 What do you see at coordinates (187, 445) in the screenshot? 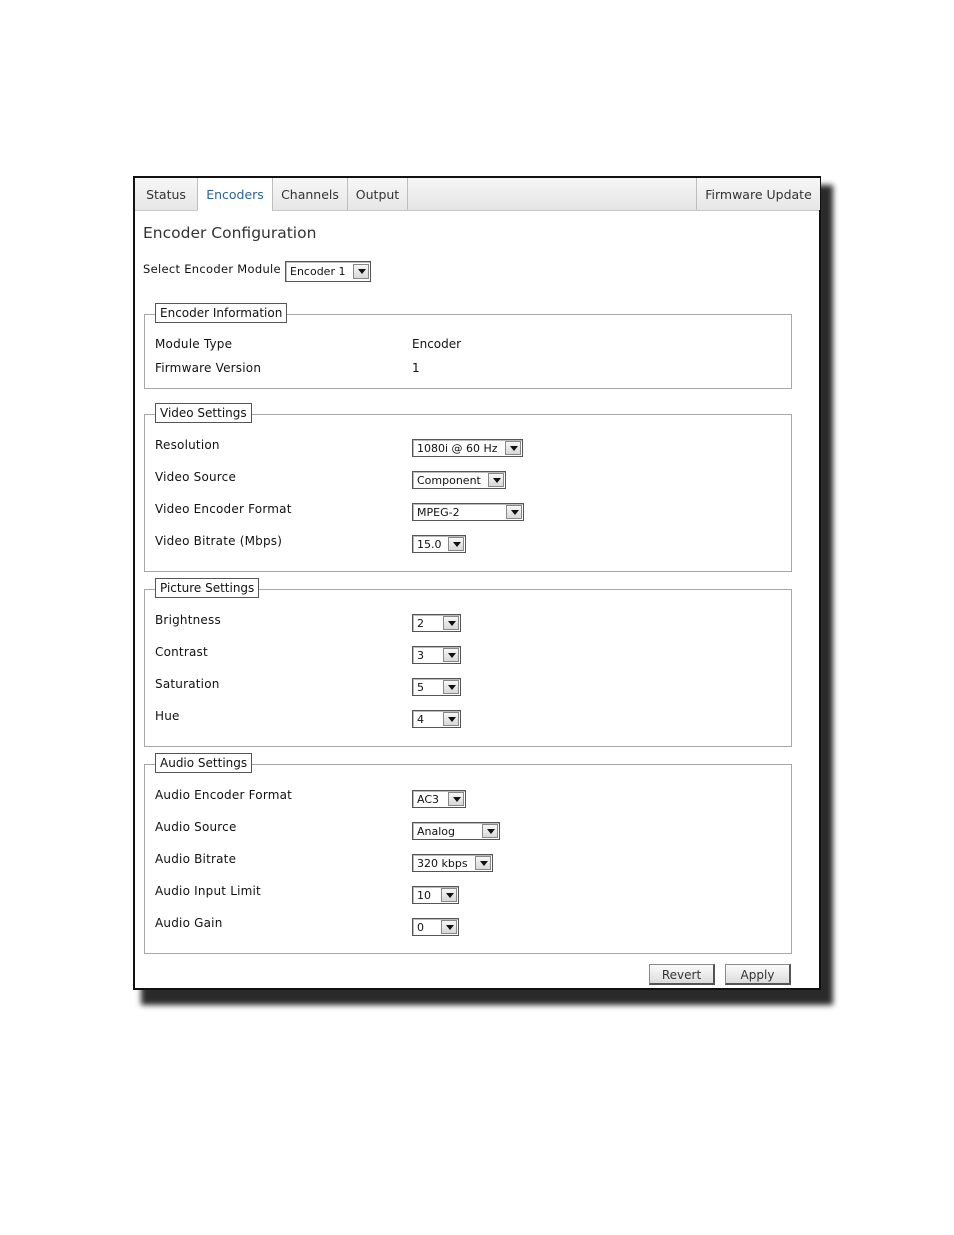
I see `resolution-label: Resolution` at bounding box center [187, 445].